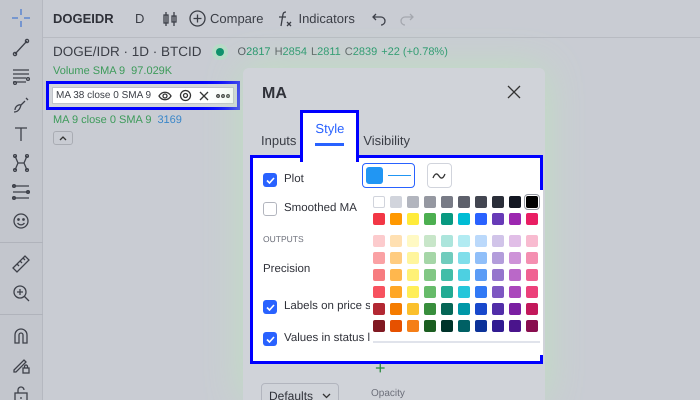 The image size is (700, 400). Describe the element at coordinates (223, 95) in the screenshot. I see `more-icon` at that location.